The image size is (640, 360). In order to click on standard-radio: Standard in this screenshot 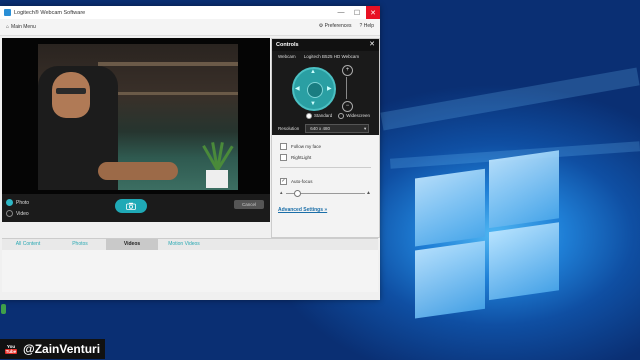, I will do `click(319, 116)`.